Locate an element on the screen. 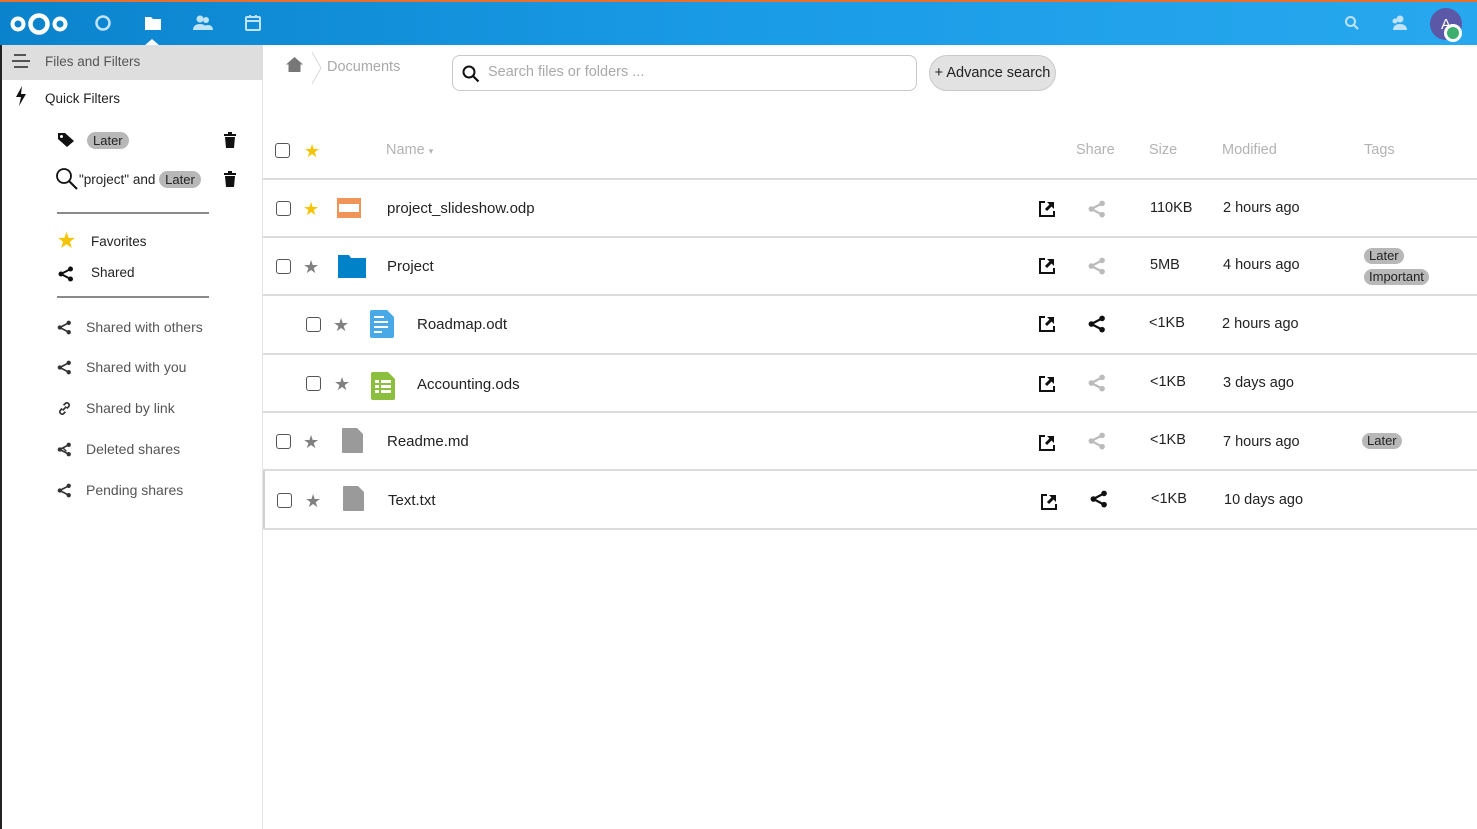  tag-icon is located at coordinates (66, 140).